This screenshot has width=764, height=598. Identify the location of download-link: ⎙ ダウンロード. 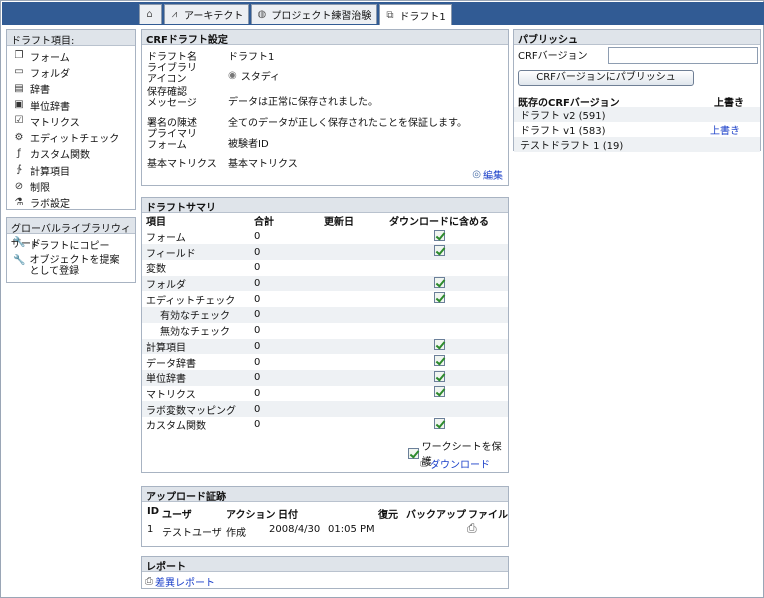
(455, 463).